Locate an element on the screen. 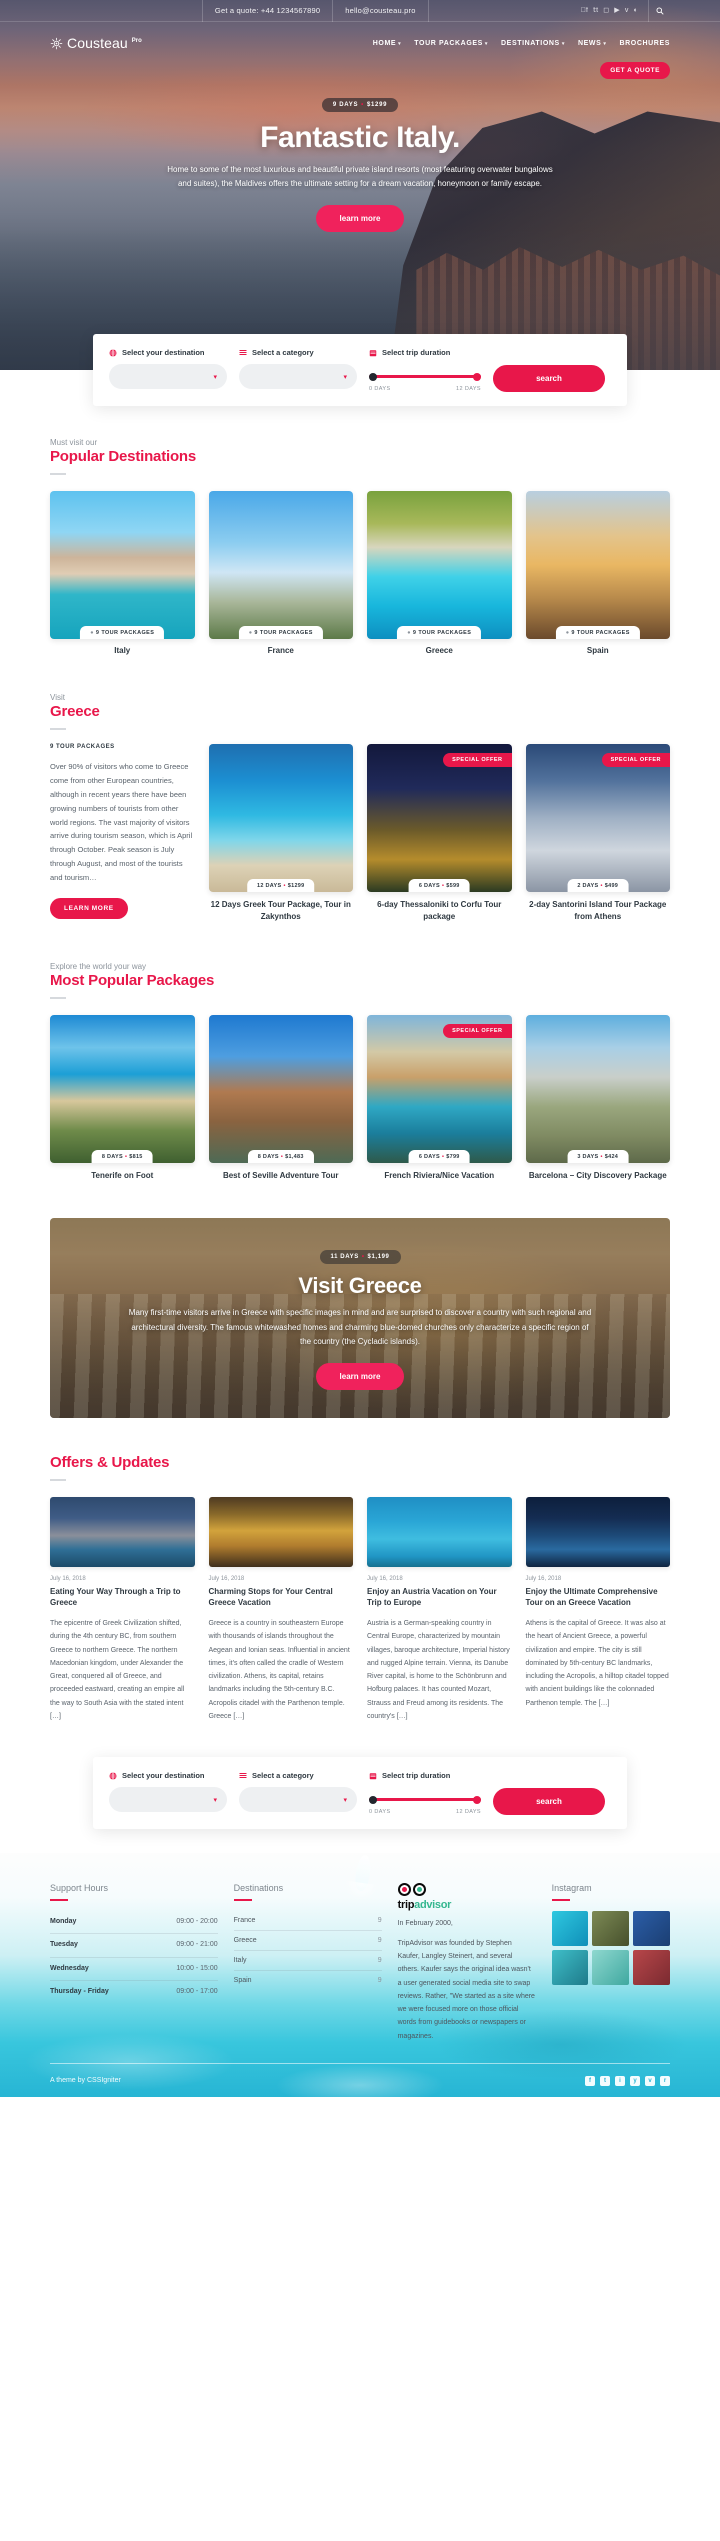  footer-destination-row: Greece 9 is located at coordinates (307, 1941).